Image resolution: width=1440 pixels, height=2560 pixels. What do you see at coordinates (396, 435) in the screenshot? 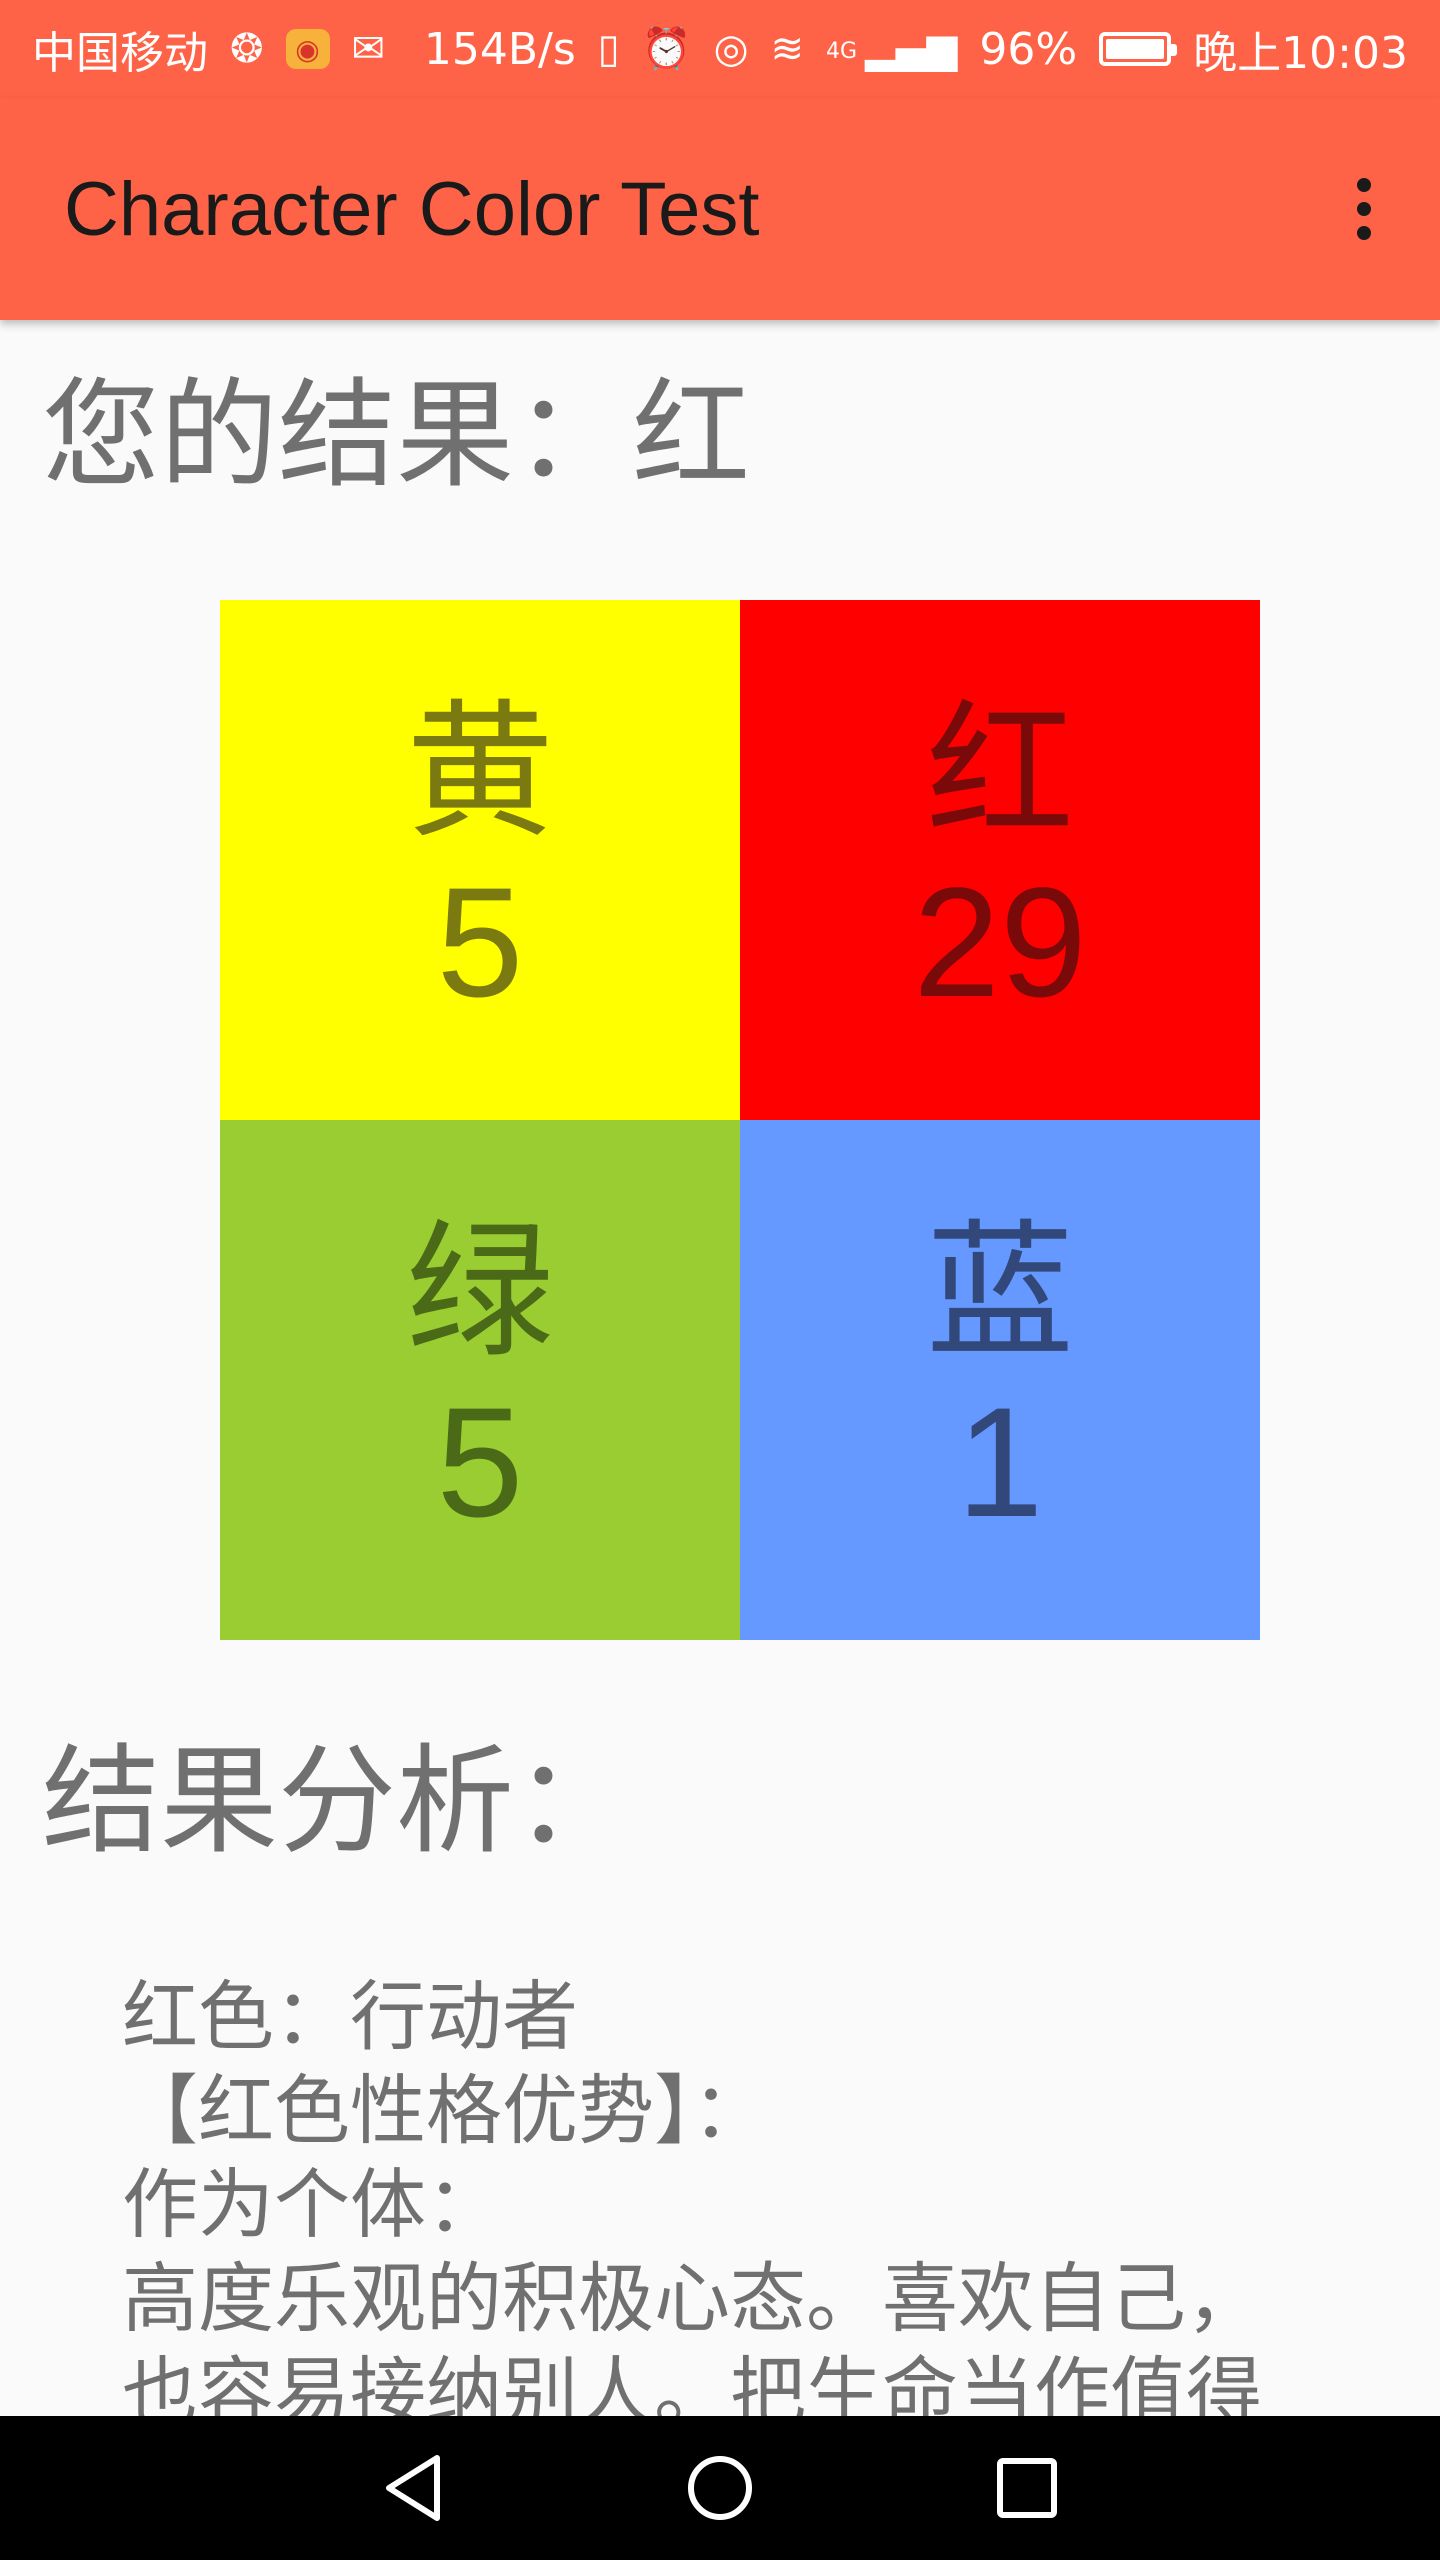
I see `result-heading: 您的结果：红` at bounding box center [396, 435].